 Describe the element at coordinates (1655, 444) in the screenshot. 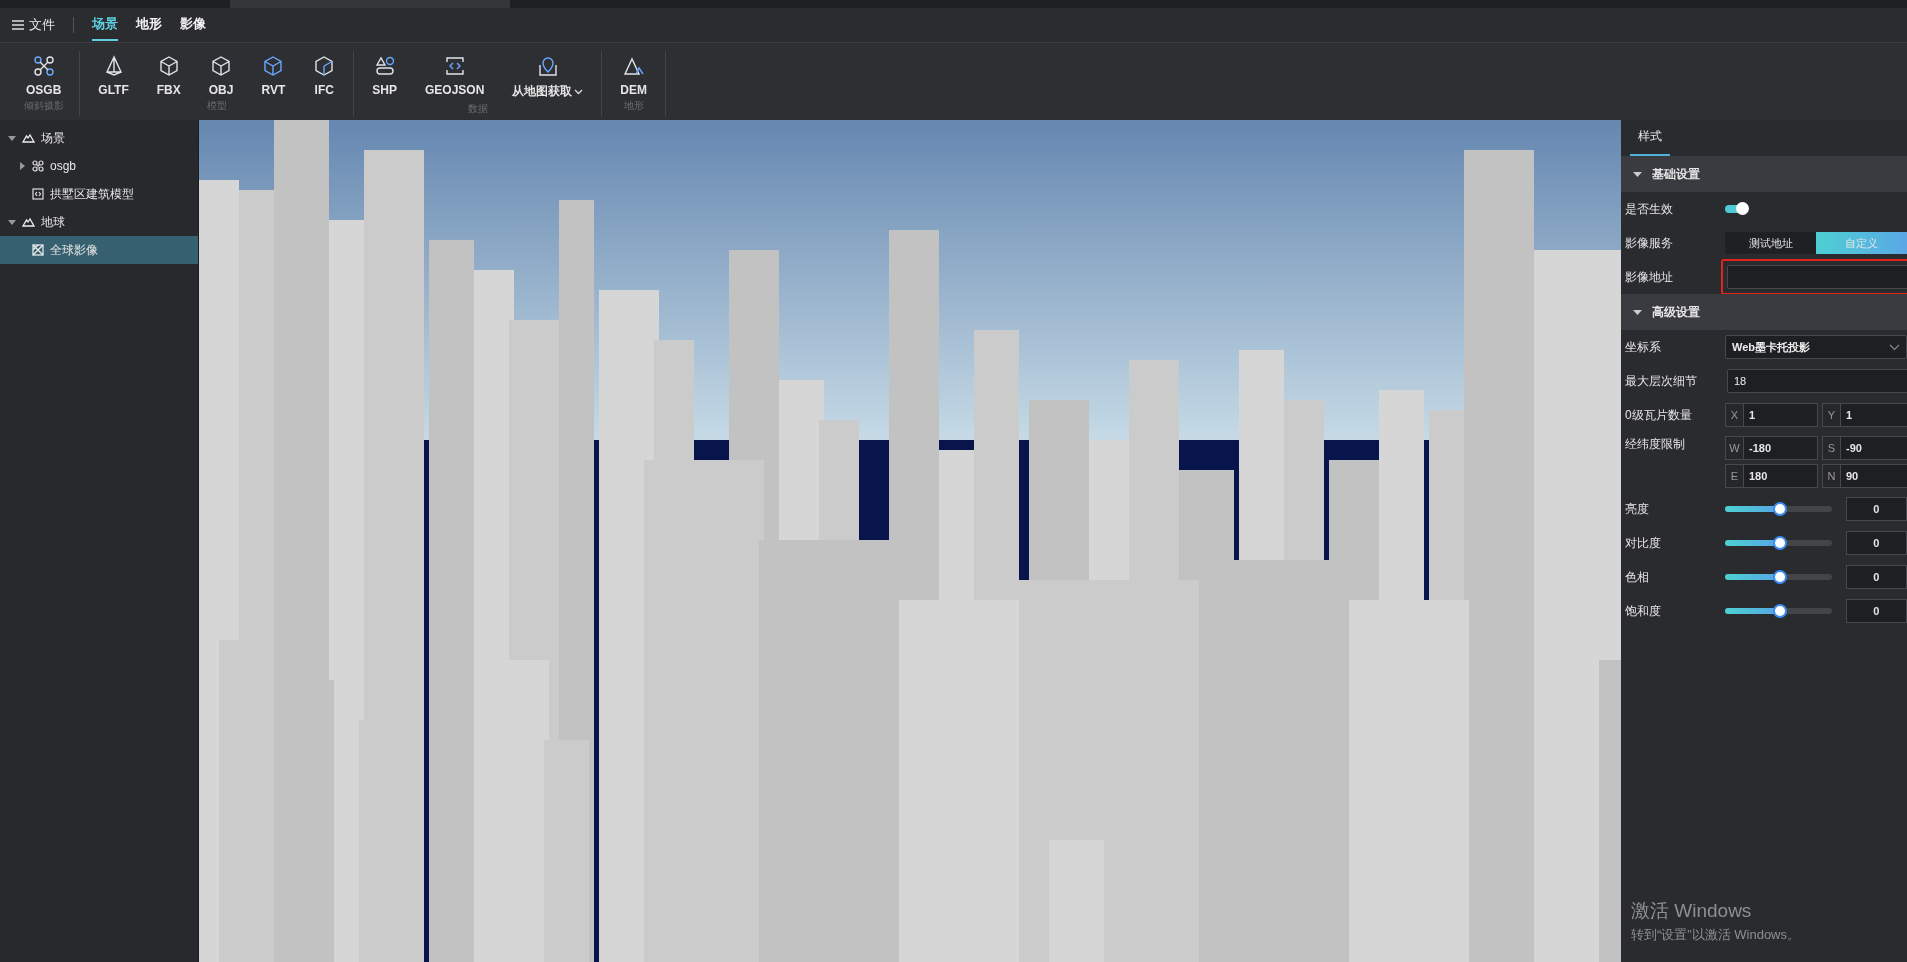

I see `field-label: 经纬度限制` at that location.